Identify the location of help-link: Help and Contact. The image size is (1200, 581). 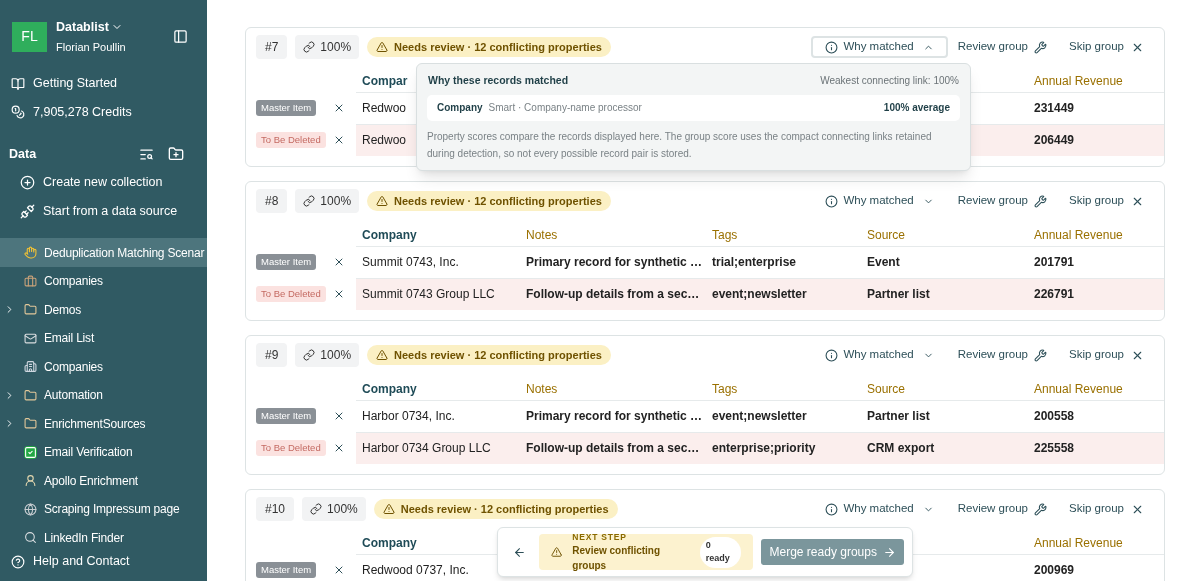
(103, 561).